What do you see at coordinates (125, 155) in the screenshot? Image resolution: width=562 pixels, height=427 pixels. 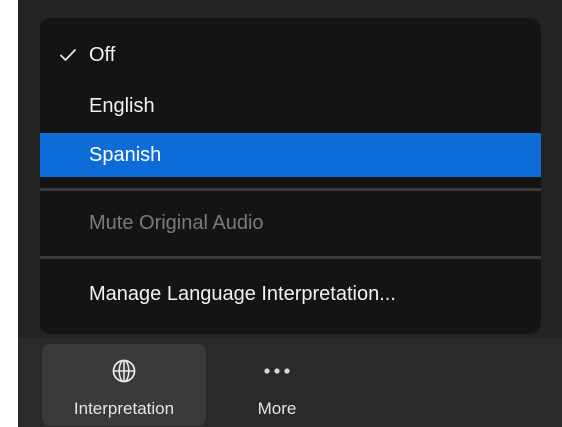 I see `menu-item-label: Spanish` at bounding box center [125, 155].